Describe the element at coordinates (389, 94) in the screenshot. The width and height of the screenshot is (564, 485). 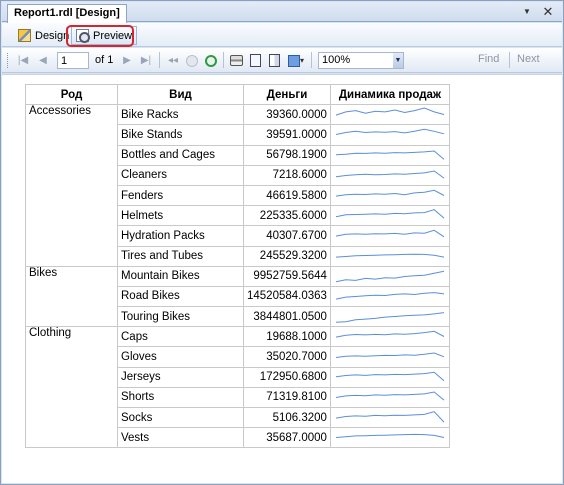
I see `column-header-trend: Динамика продаж` at that location.